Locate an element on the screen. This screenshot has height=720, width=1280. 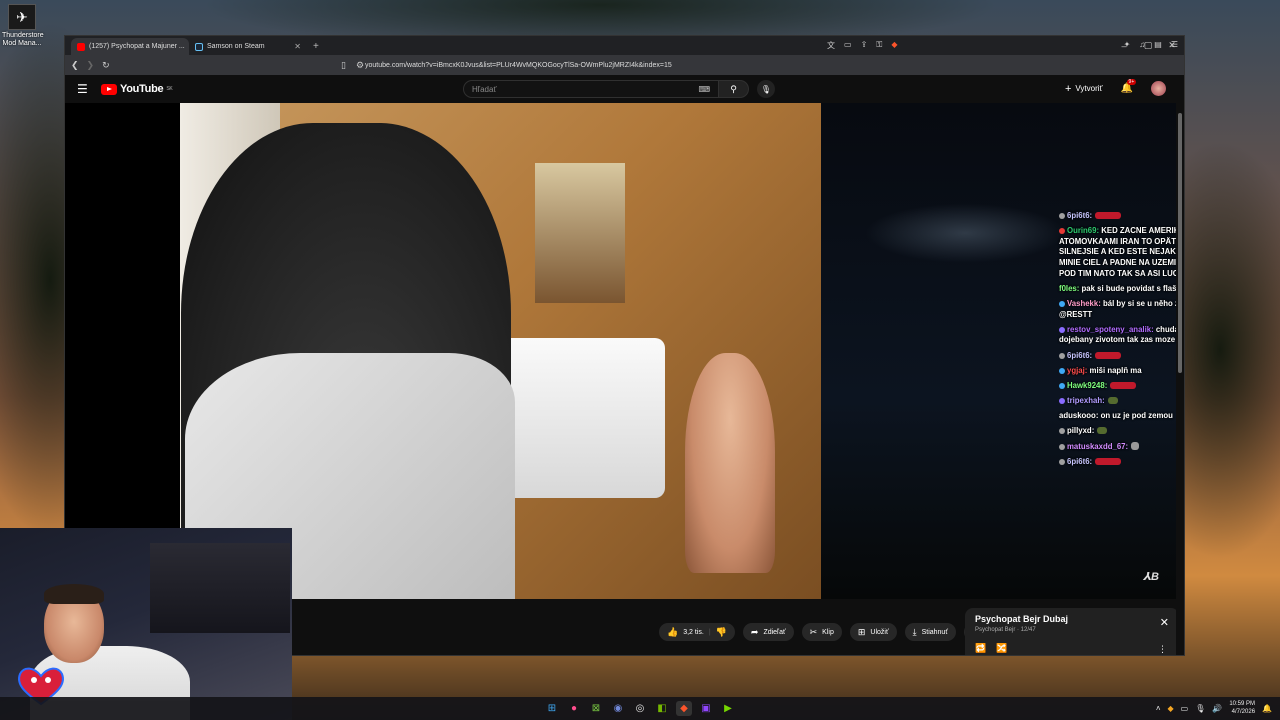
youtube-logo: YouTube SK is located at coordinates (137, 89).